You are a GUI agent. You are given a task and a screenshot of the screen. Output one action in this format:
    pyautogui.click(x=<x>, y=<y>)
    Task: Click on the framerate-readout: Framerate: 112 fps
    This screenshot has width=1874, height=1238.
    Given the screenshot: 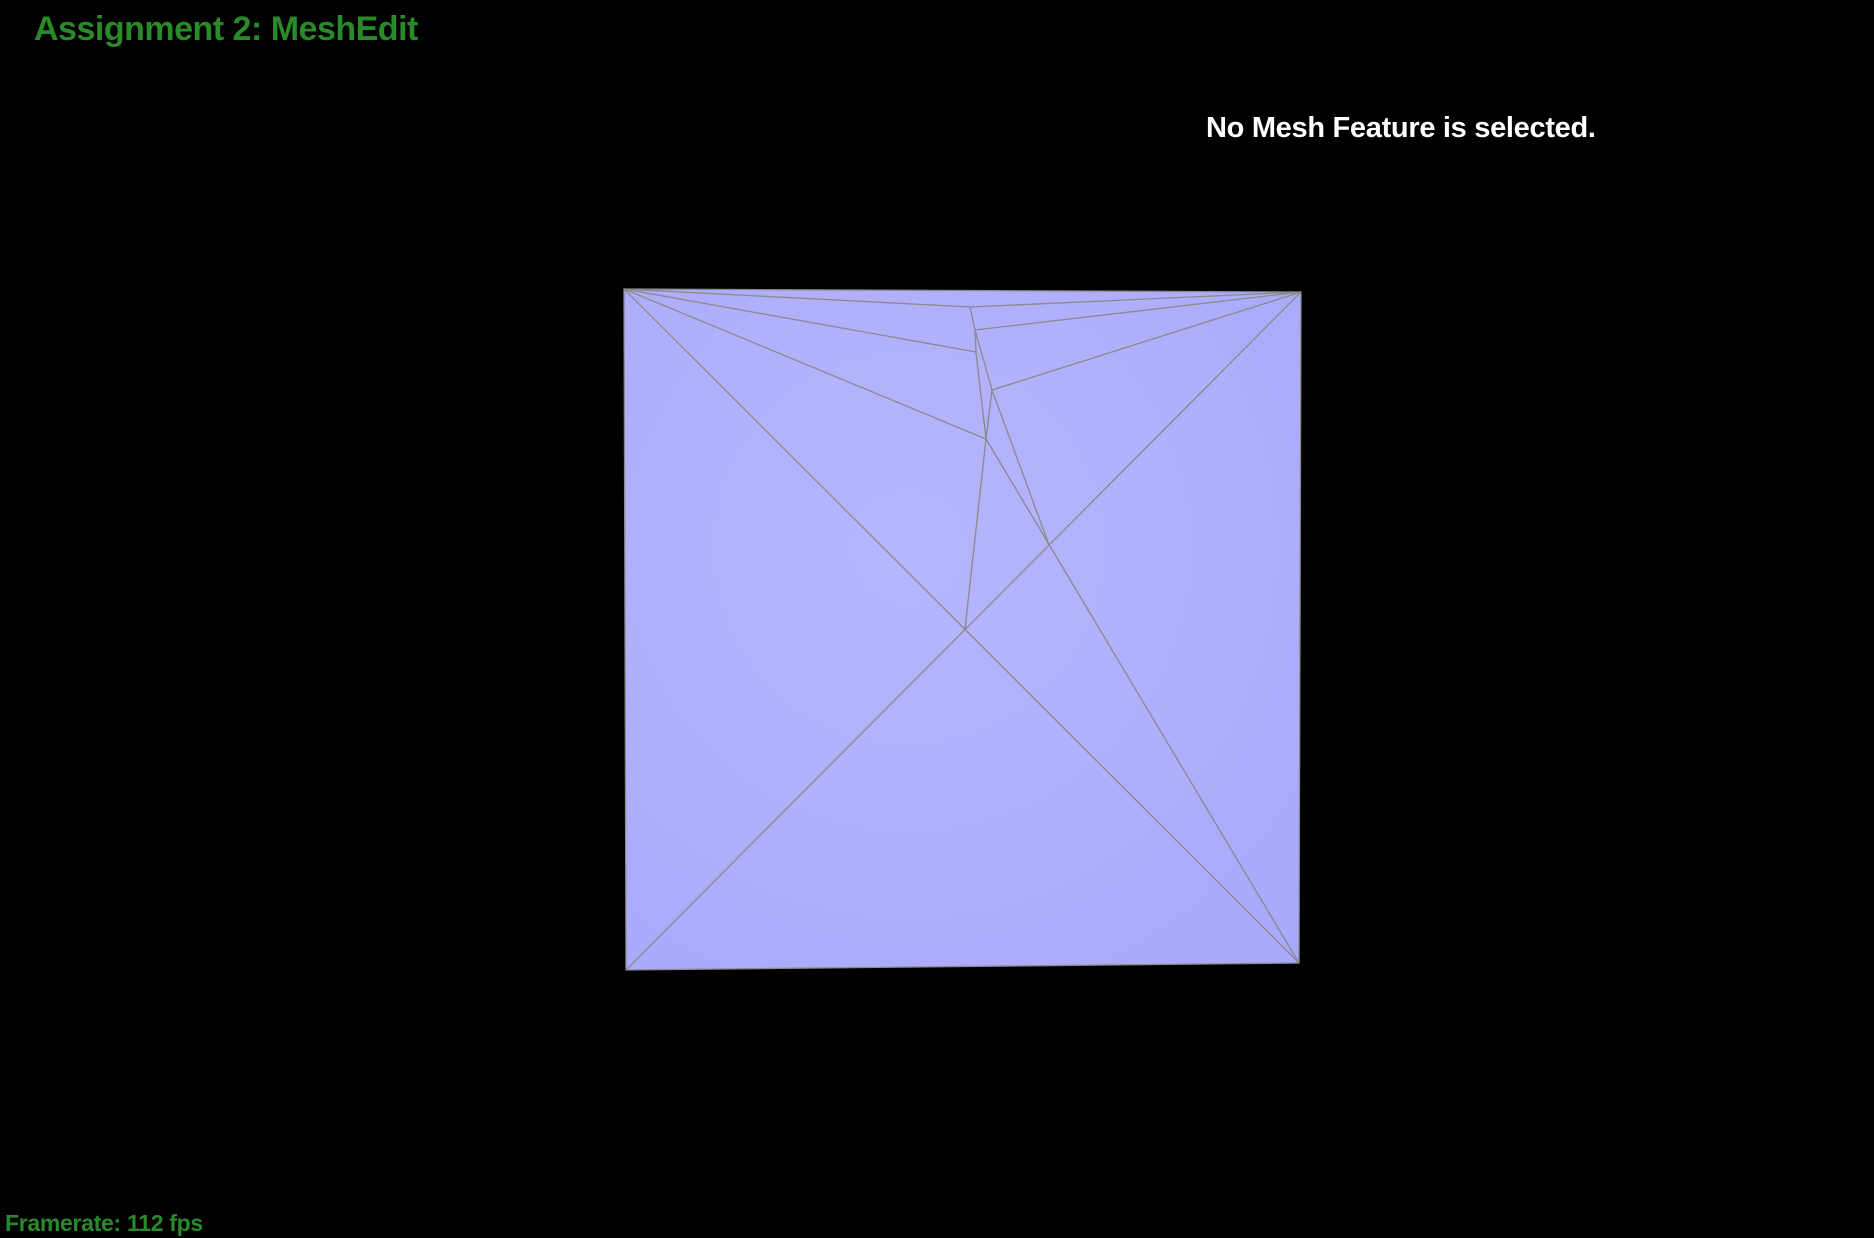 What is the action you would take?
    pyautogui.click(x=104, y=1223)
    